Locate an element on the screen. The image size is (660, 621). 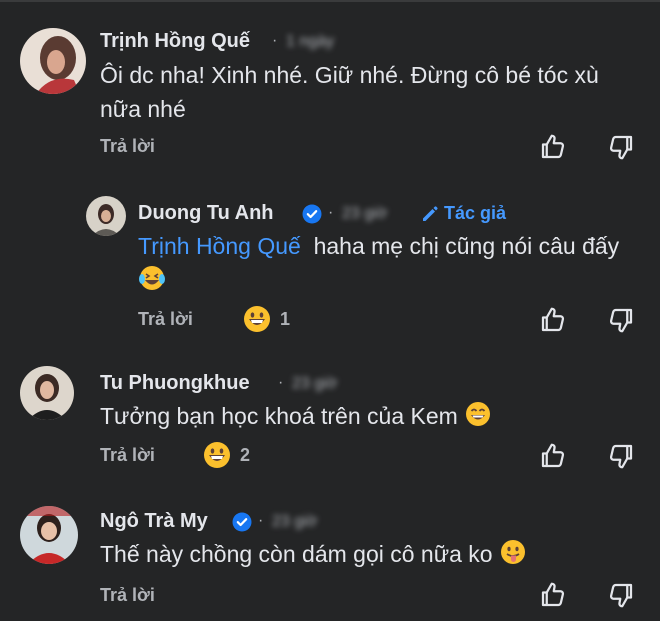
commenter-name: Ngô Trà My is located at coordinates (154, 521).